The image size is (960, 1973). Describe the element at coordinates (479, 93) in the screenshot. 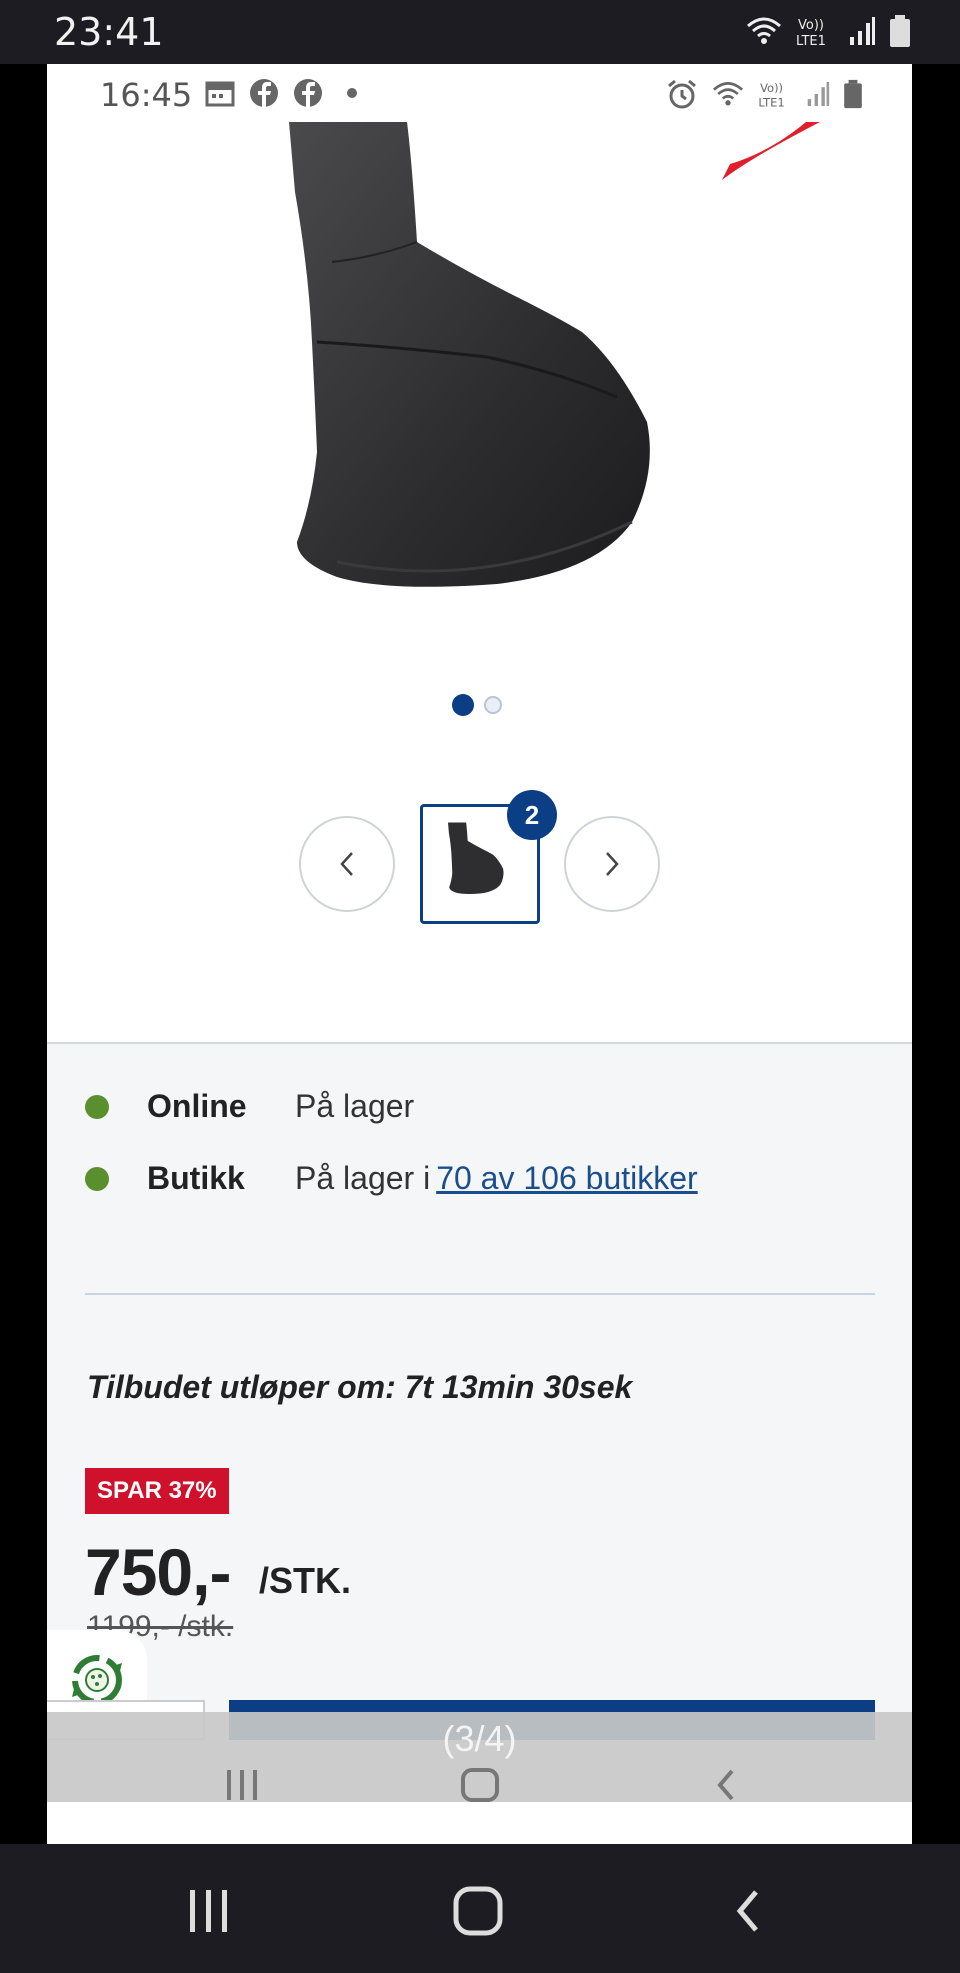

I see `inner-status-bar: 16:45 Vo)) LTE1` at that location.